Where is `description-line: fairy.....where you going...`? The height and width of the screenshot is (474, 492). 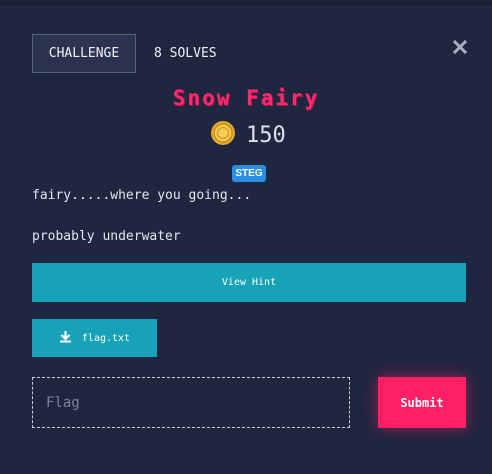
description-line: fairy.....where you going... is located at coordinates (142, 195).